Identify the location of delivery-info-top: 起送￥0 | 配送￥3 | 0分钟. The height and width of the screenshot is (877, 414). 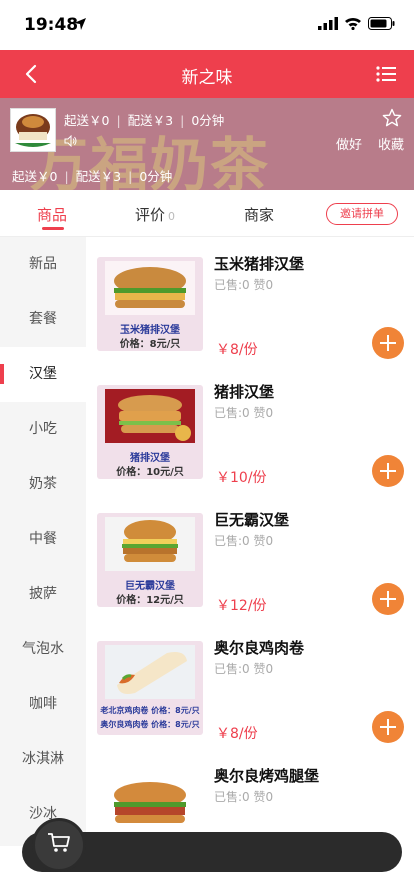
(144, 119).